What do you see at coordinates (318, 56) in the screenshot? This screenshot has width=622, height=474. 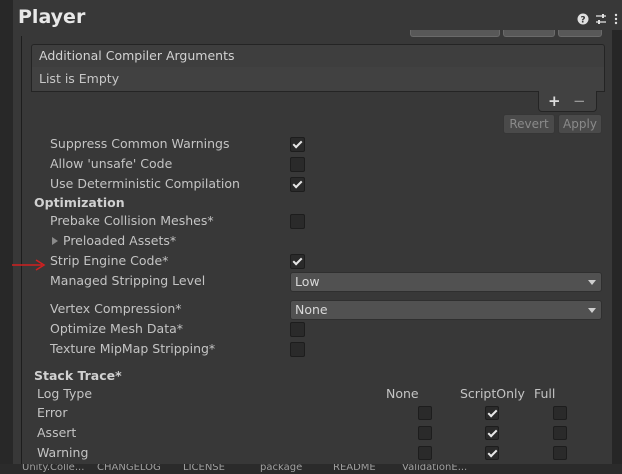 I see `compiler-args-header: Additional Compiler Arguments` at bounding box center [318, 56].